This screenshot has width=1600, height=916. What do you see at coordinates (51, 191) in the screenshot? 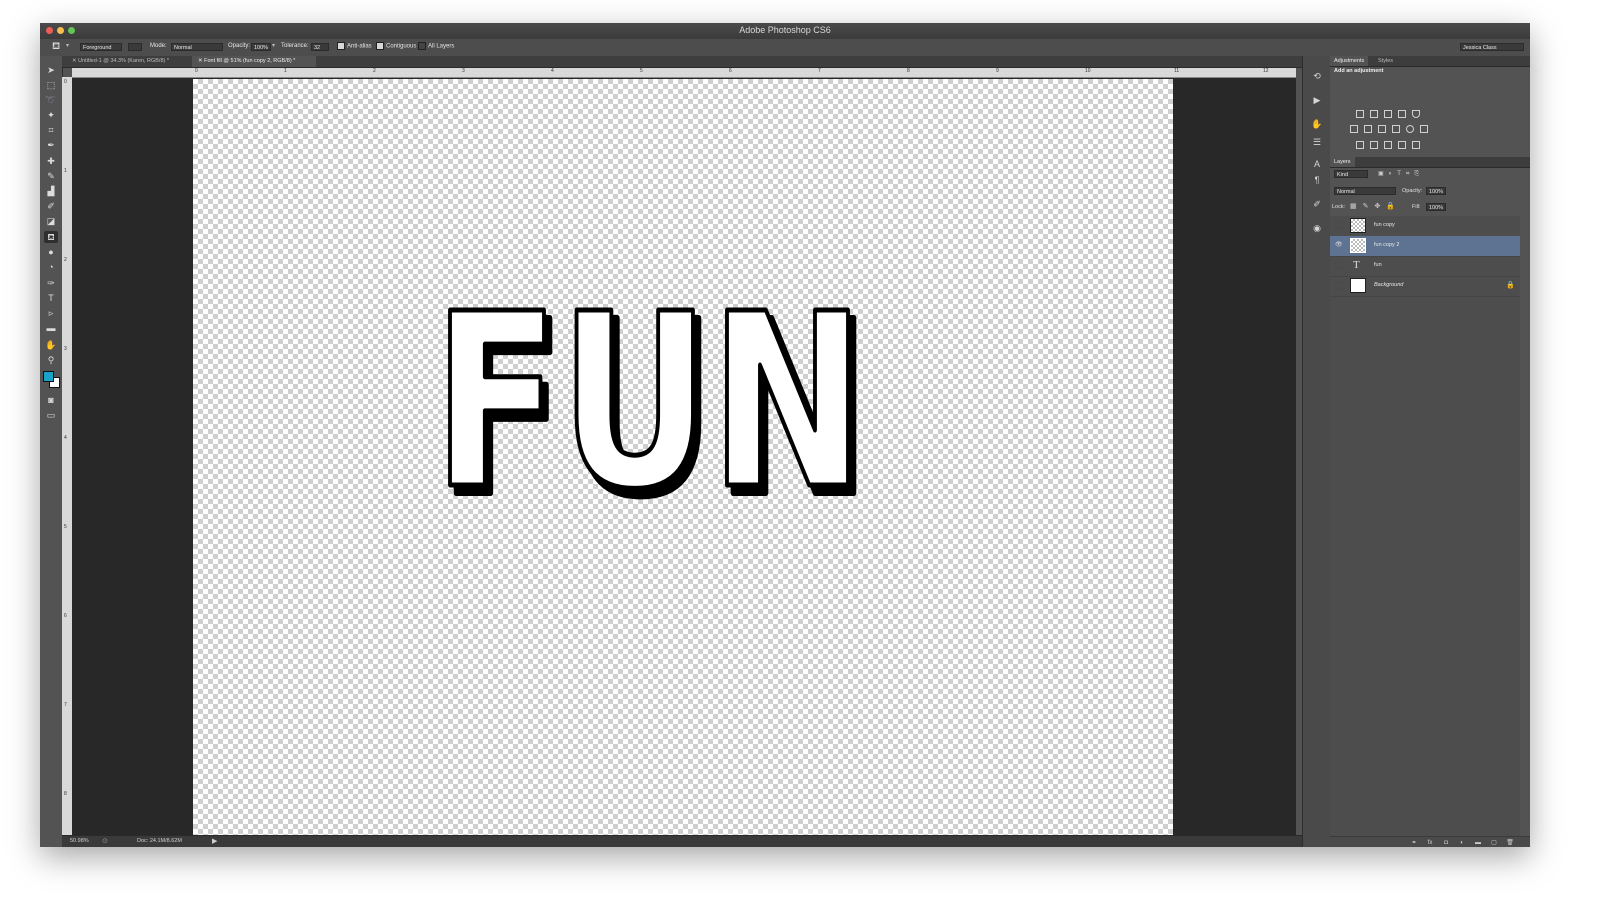
I see `clone-stamp-tool-icon: ▟` at bounding box center [51, 191].